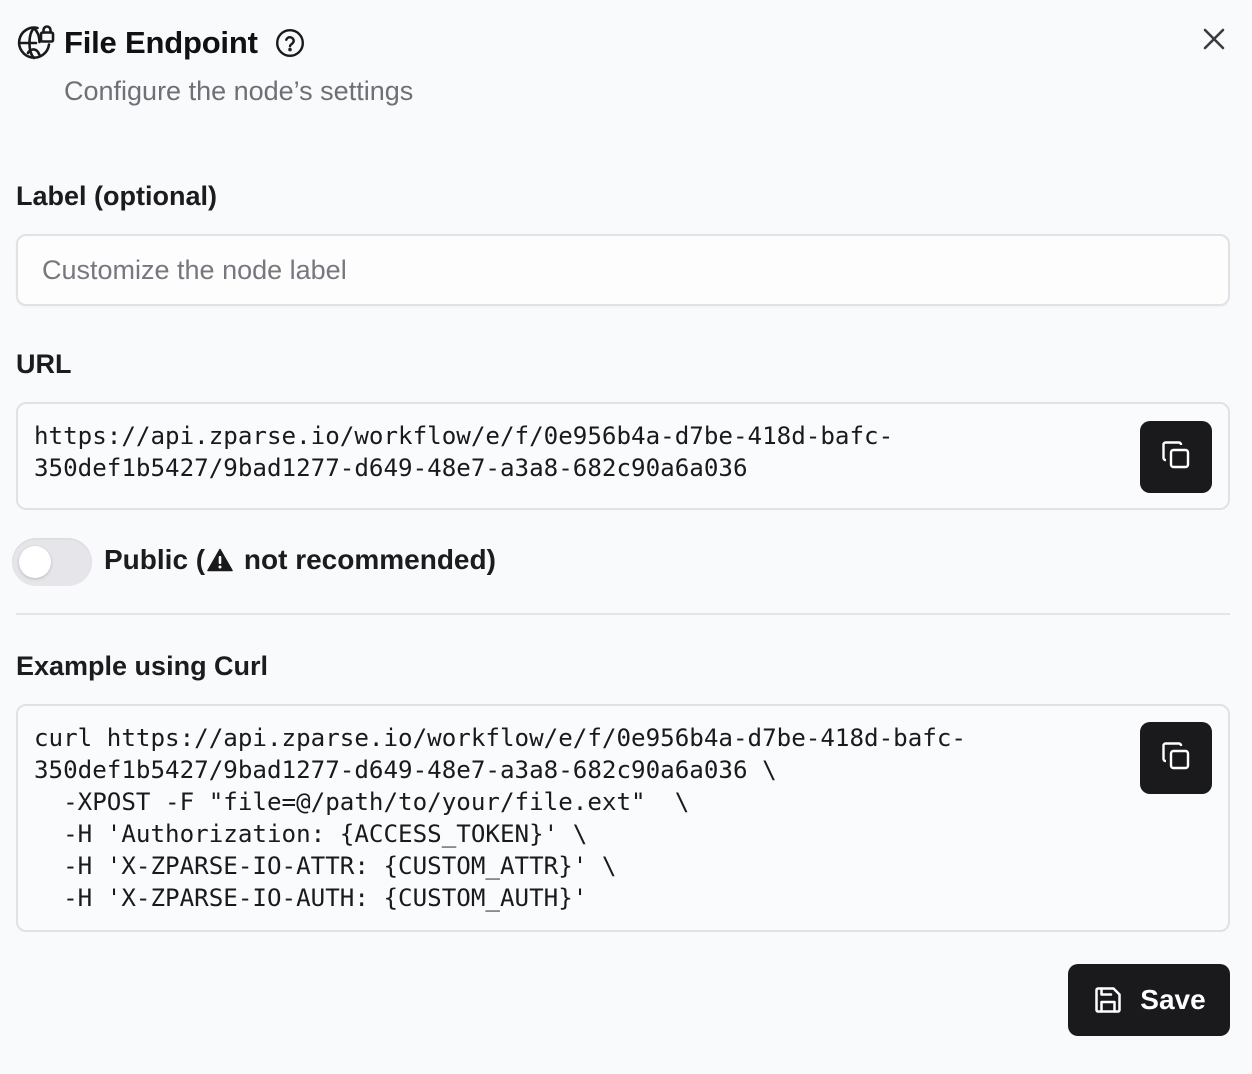 The image size is (1252, 1074). I want to click on dialog-title: File Endpoint, so click(161, 42).